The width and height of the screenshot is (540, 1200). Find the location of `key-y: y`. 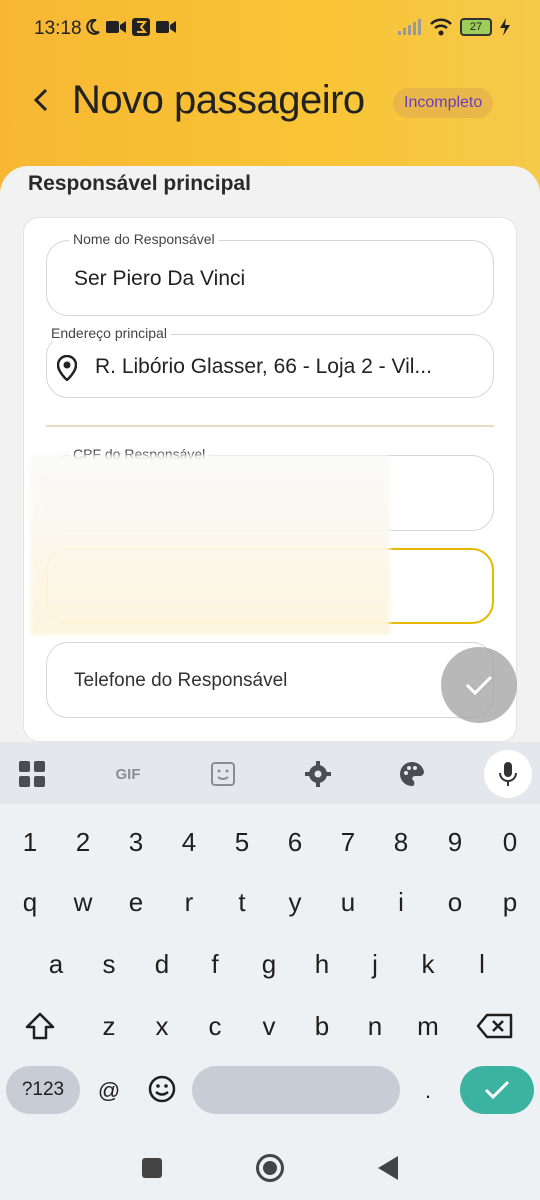

key-y: y is located at coordinates (295, 902).